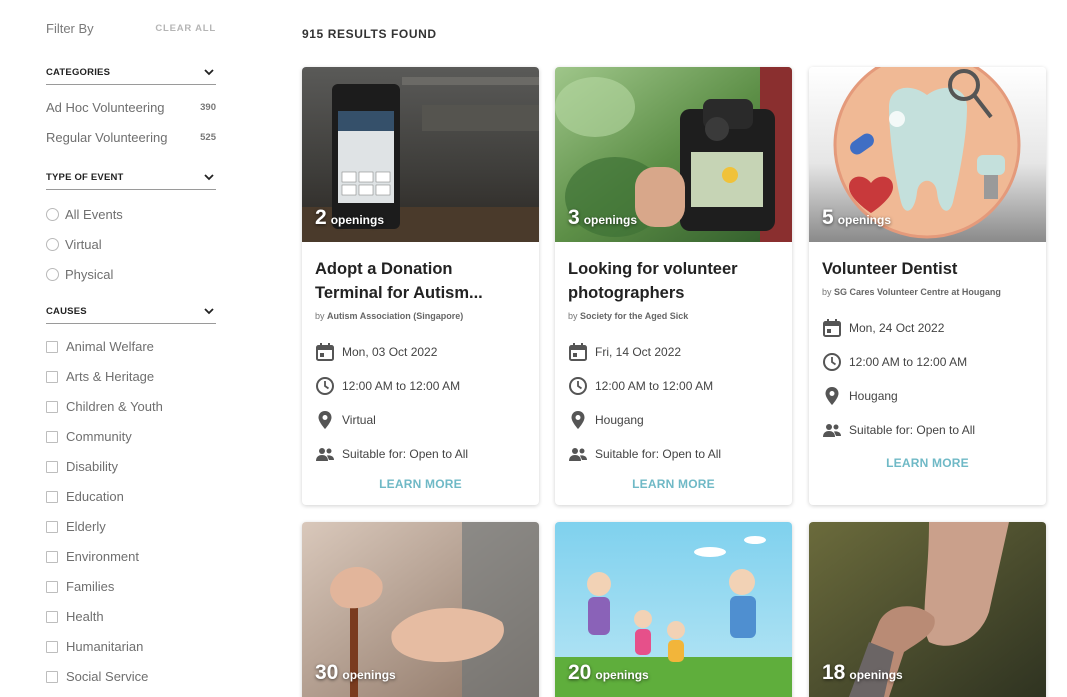 This screenshot has width=1067, height=697. I want to click on clock-icon, so click(578, 386).